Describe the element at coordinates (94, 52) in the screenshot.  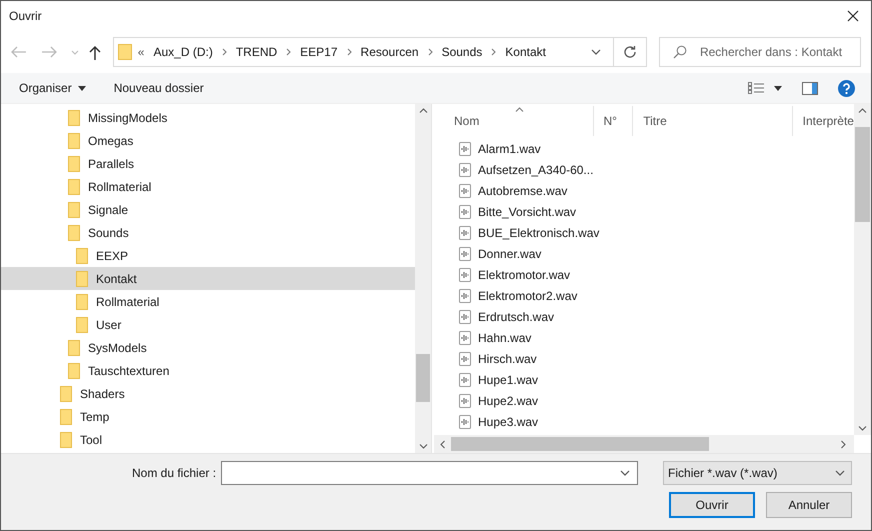
I see `up-arrow-icon` at that location.